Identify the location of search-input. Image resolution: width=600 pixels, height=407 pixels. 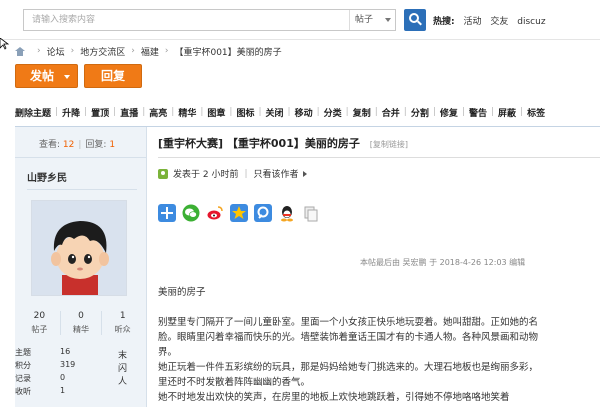
(186, 20).